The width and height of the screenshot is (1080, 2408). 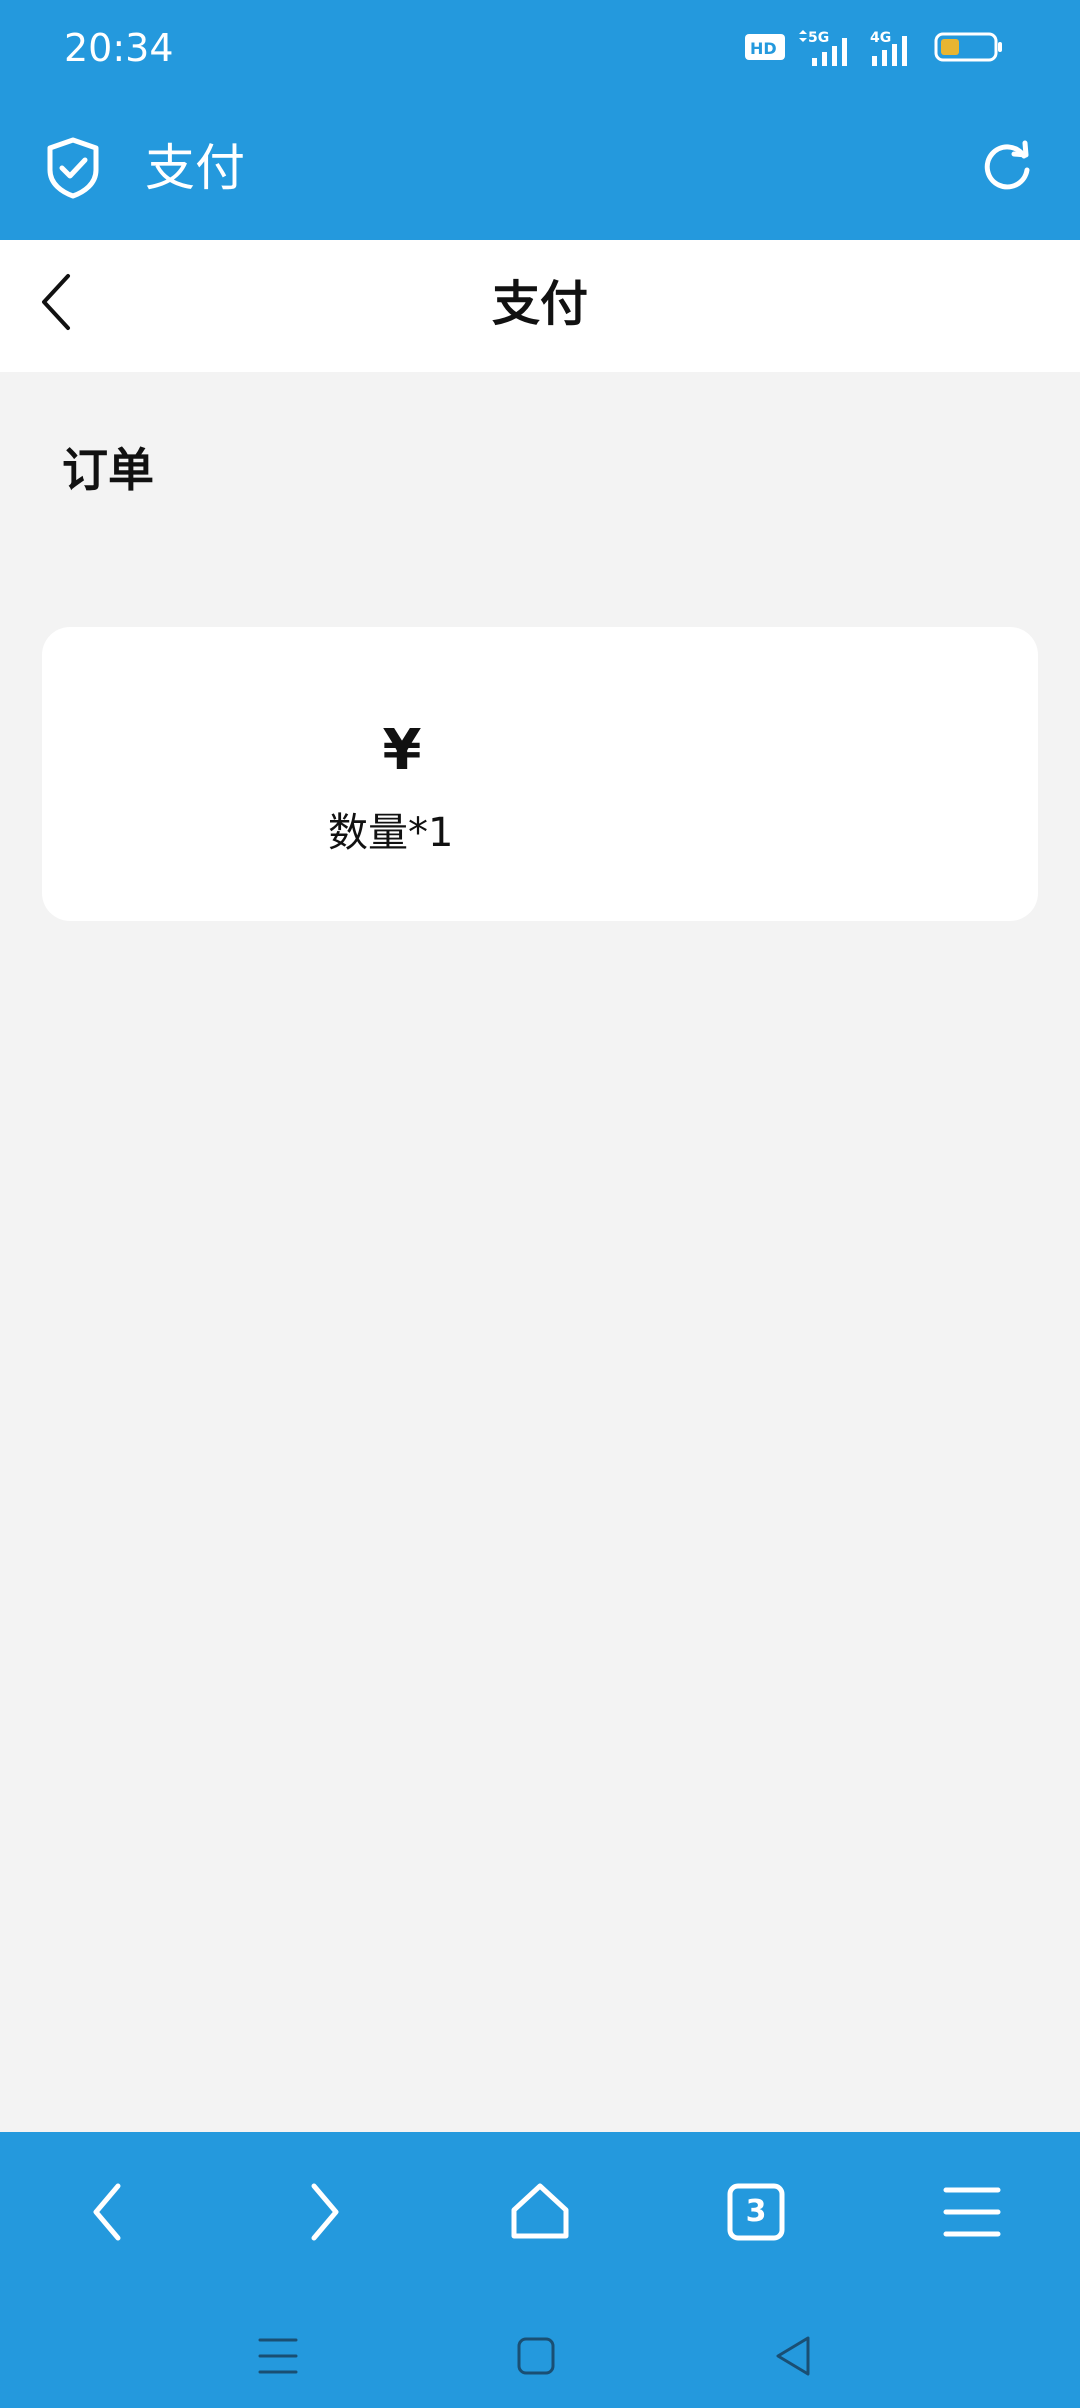 I want to click on order-price: ¥, so click(x=402, y=750).